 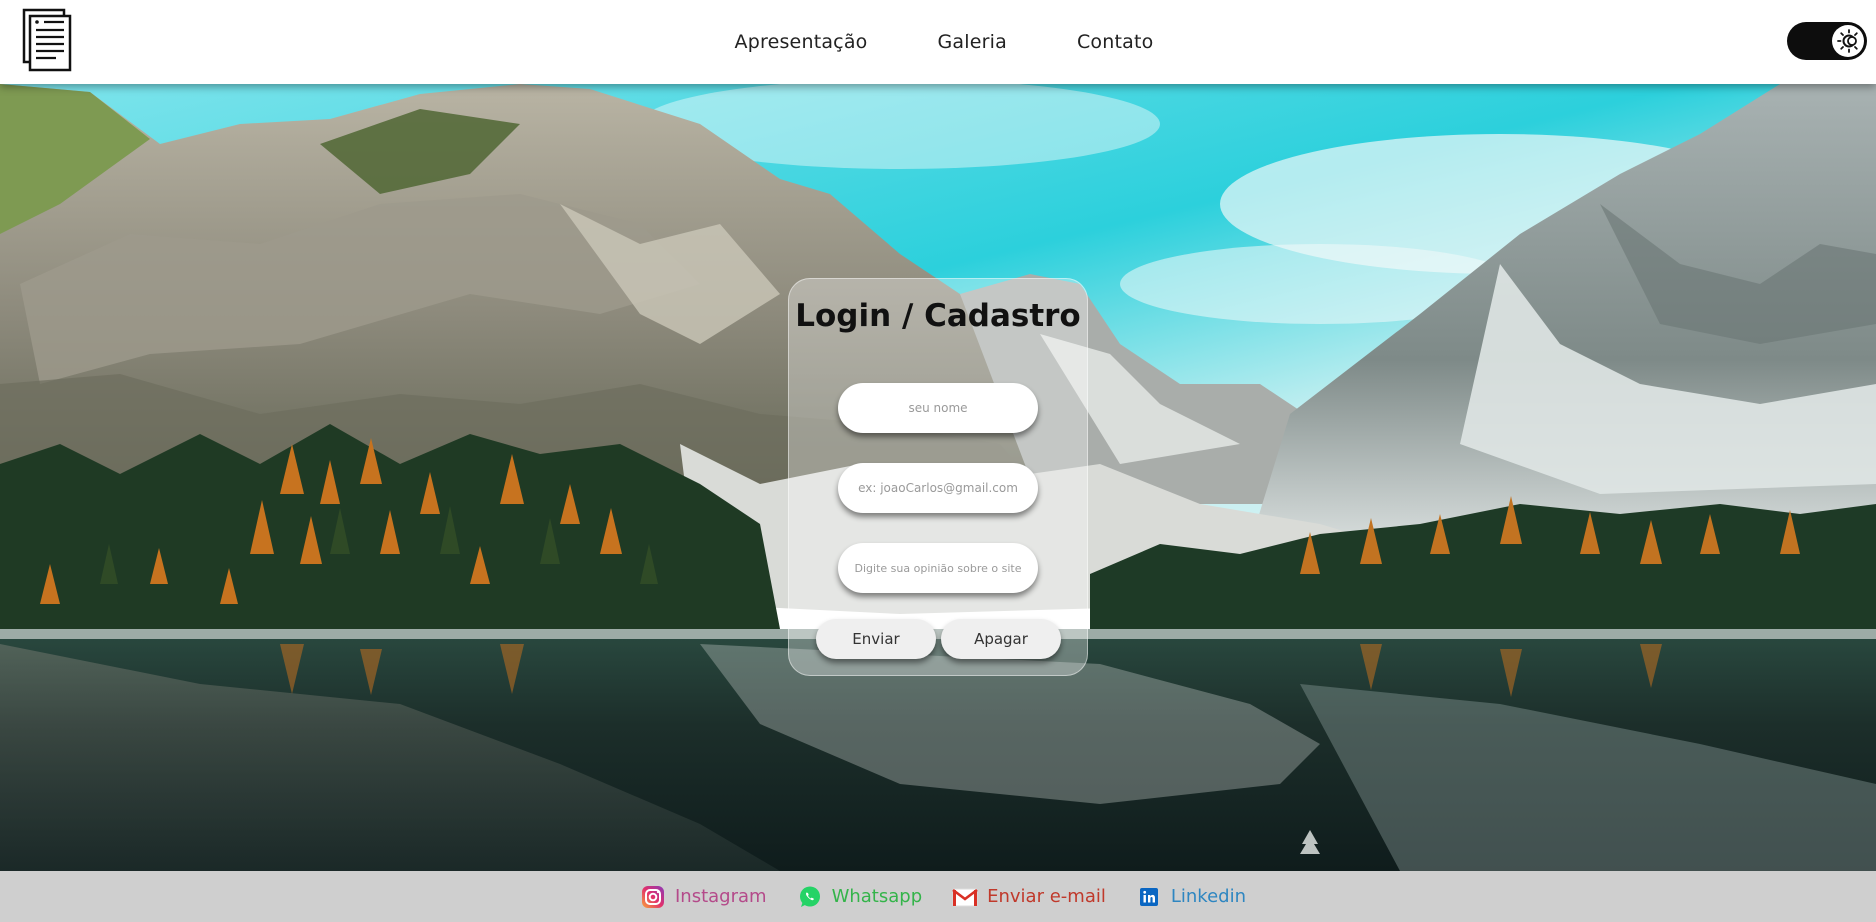 I want to click on gmail-icon, so click(x=965, y=897).